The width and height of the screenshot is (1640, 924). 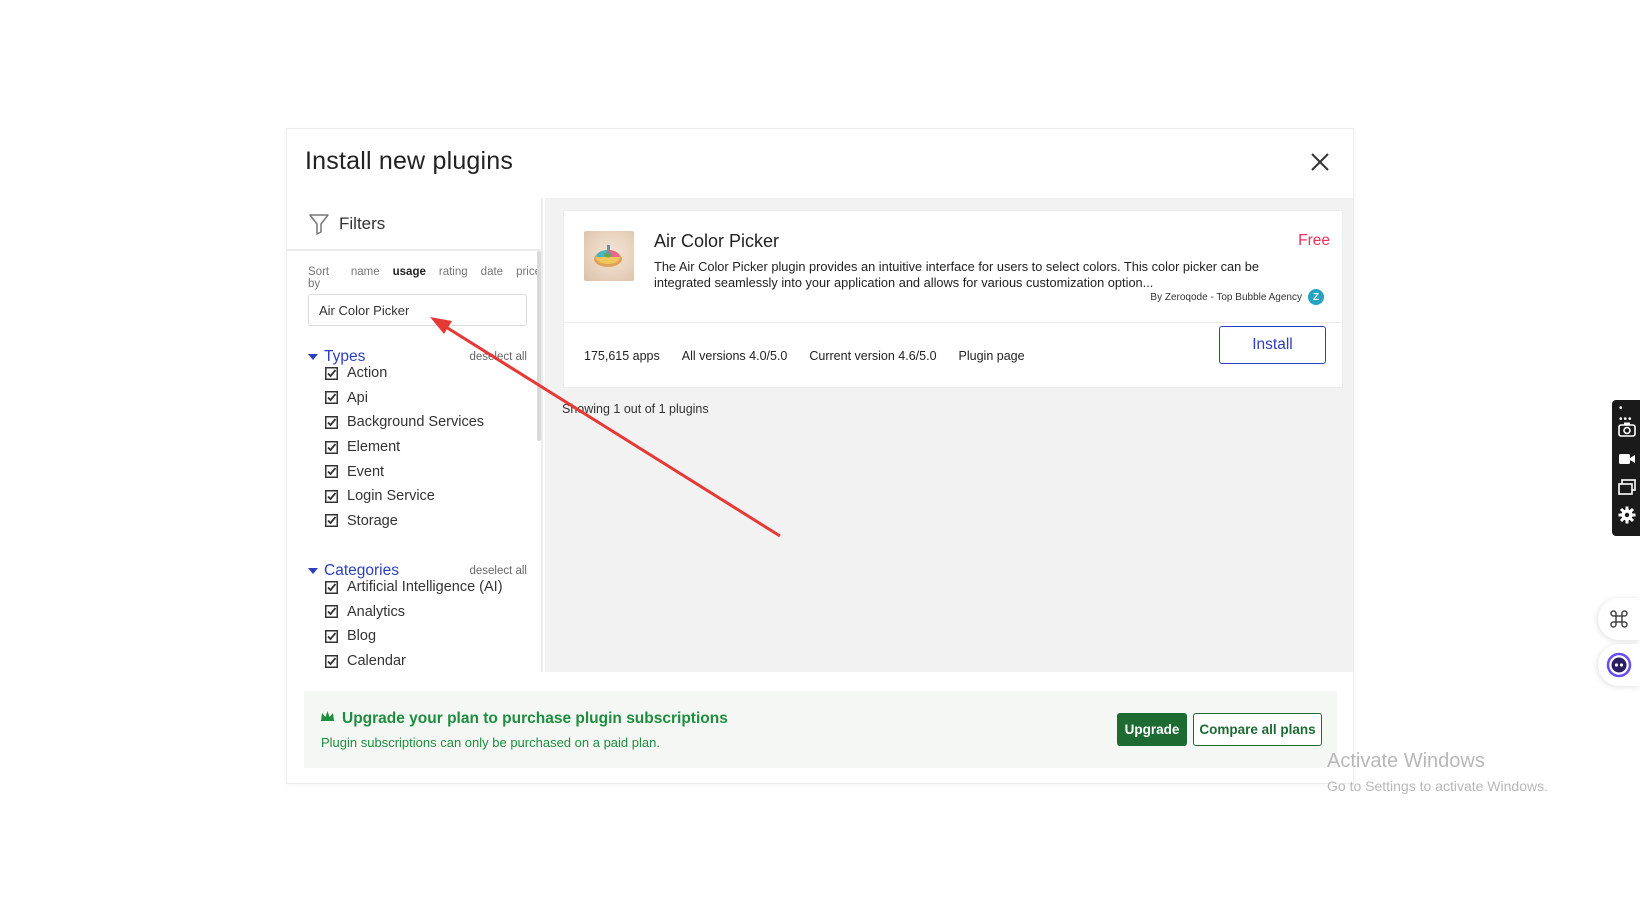 I want to click on sort-option-rating: rating, so click(x=453, y=278).